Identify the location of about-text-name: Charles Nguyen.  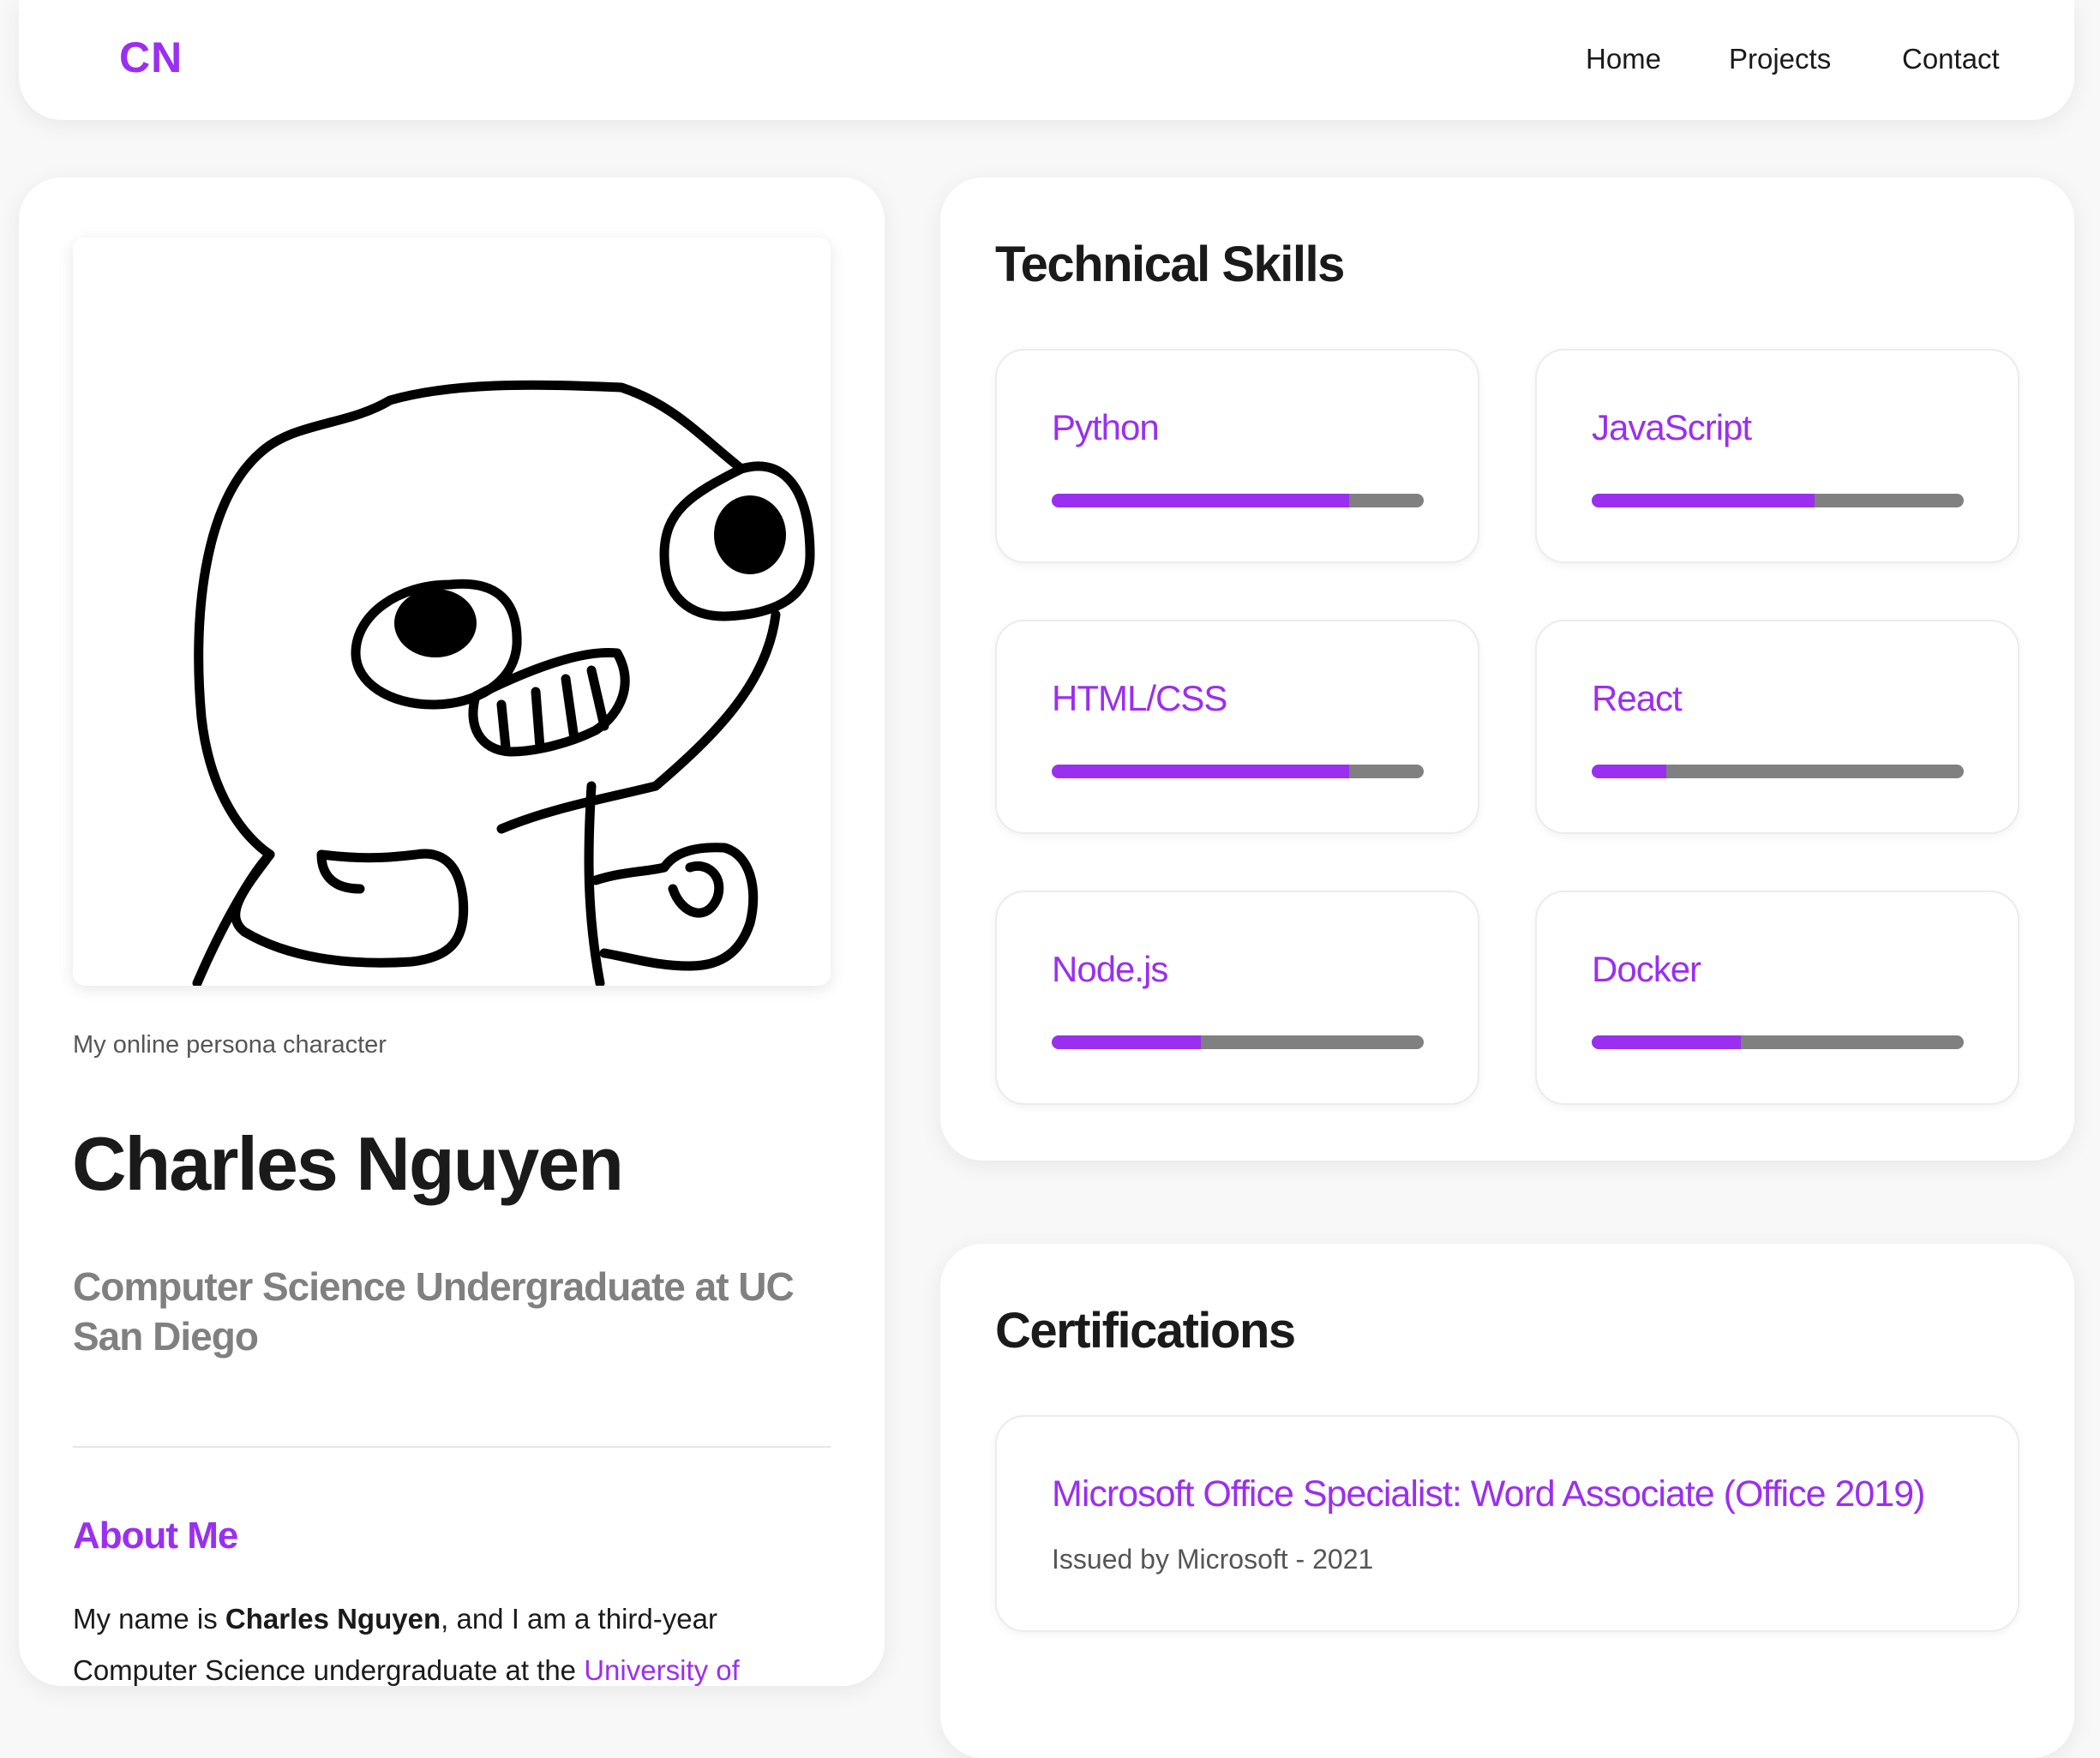
(333, 1619).